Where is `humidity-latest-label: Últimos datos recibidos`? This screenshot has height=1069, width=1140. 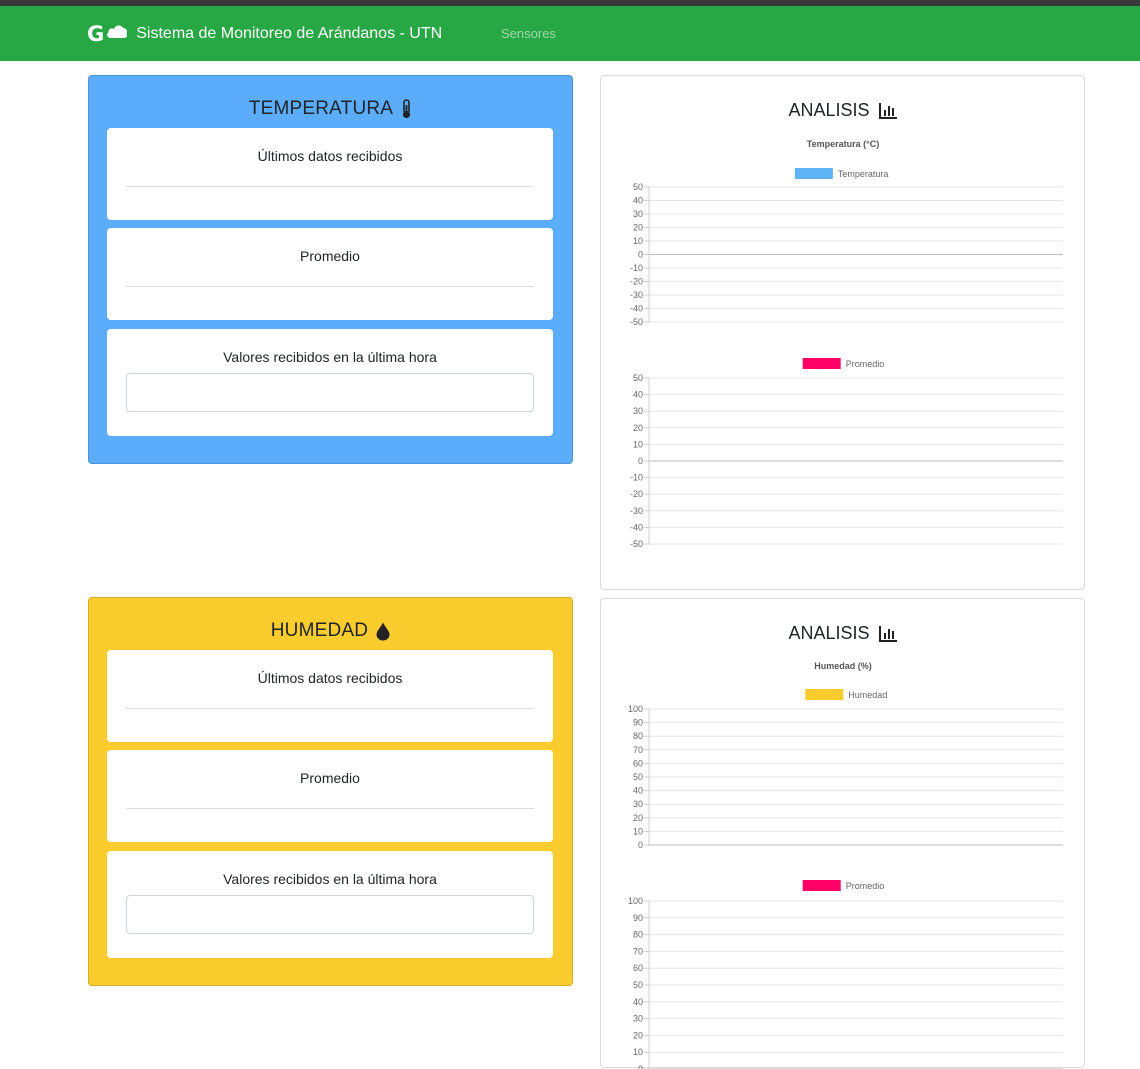
humidity-latest-label: Últimos datos recibidos is located at coordinates (330, 678).